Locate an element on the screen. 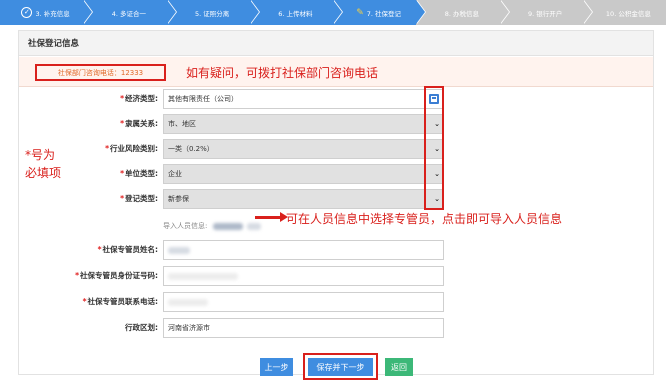 This screenshot has height=383, width=666. back-button: 返回 is located at coordinates (399, 367).